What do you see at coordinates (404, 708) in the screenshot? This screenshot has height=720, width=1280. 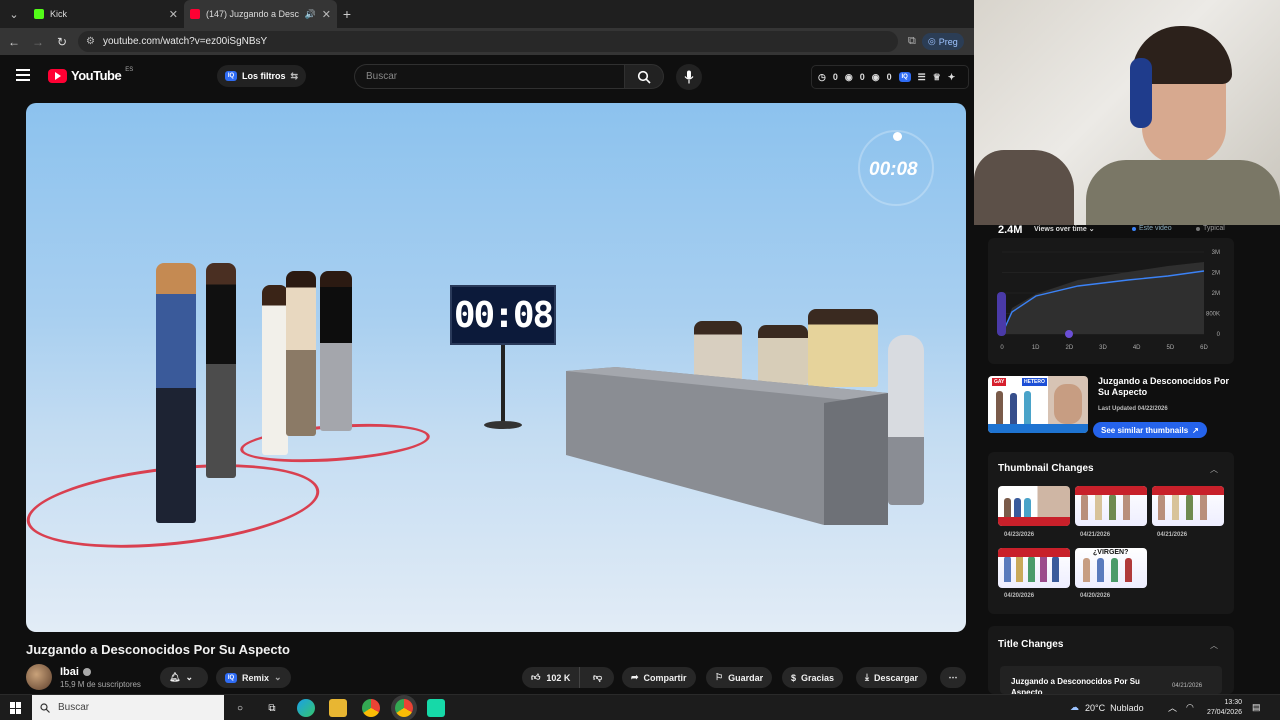 I see `chrome-active-icon` at bounding box center [404, 708].